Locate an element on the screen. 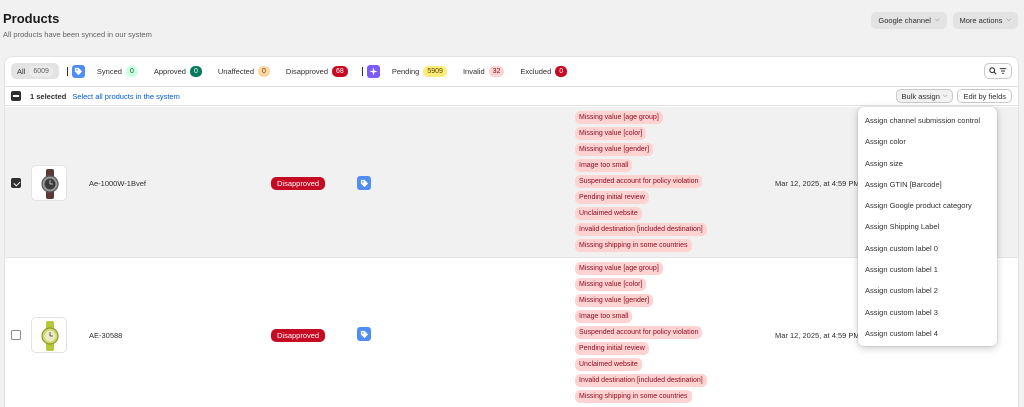 The width and height of the screenshot is (1024, 407). menu-item-custom-label-0: Assign custom label 0 is located at coordinates (927, 248).